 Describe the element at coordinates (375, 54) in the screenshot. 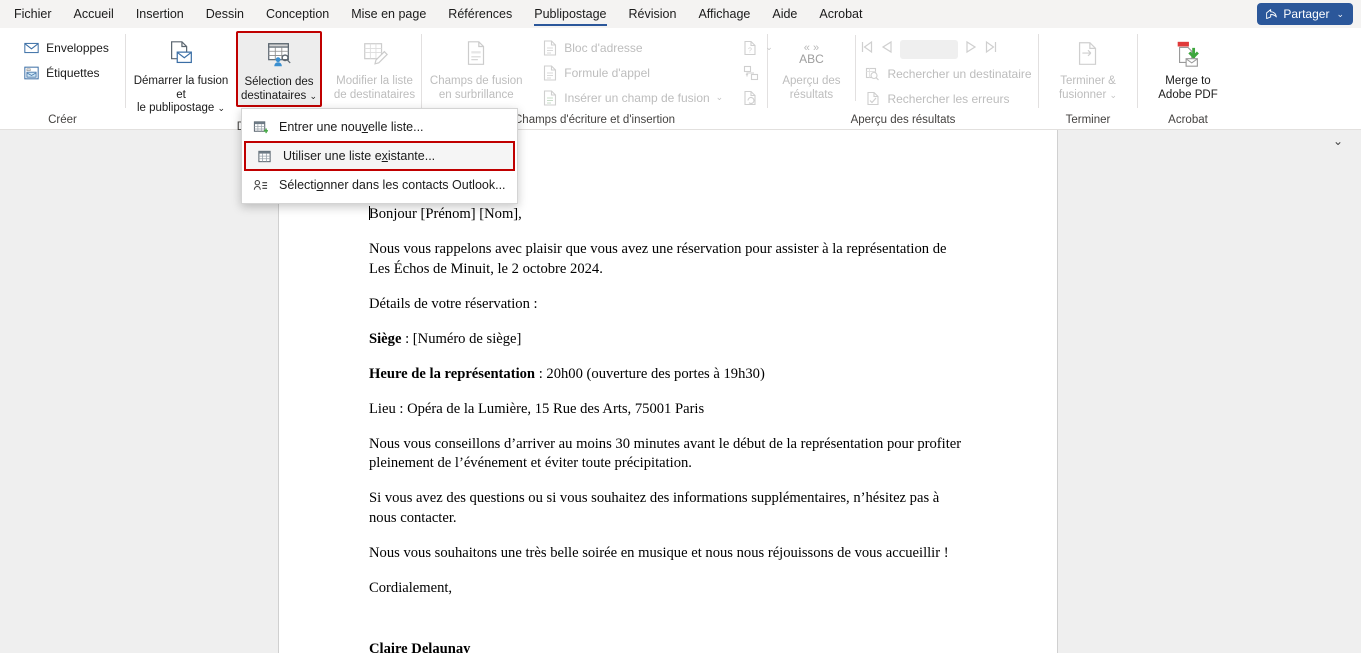

I see `edit-recipient-list-icon` at that location.